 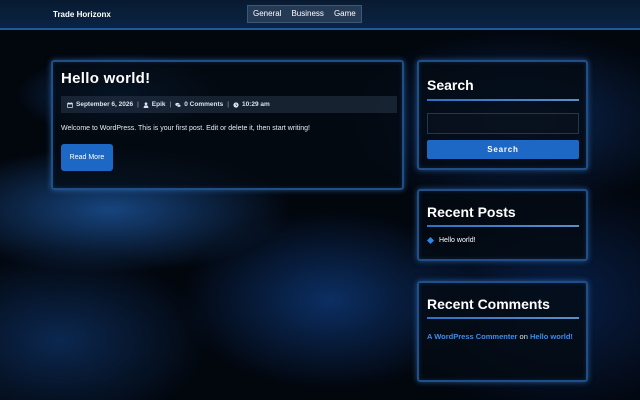 What do you see at coordinates (551, 336) in the screenshot?
I see `comment-post-link: Hello world!` at bounding box center [551, 336].